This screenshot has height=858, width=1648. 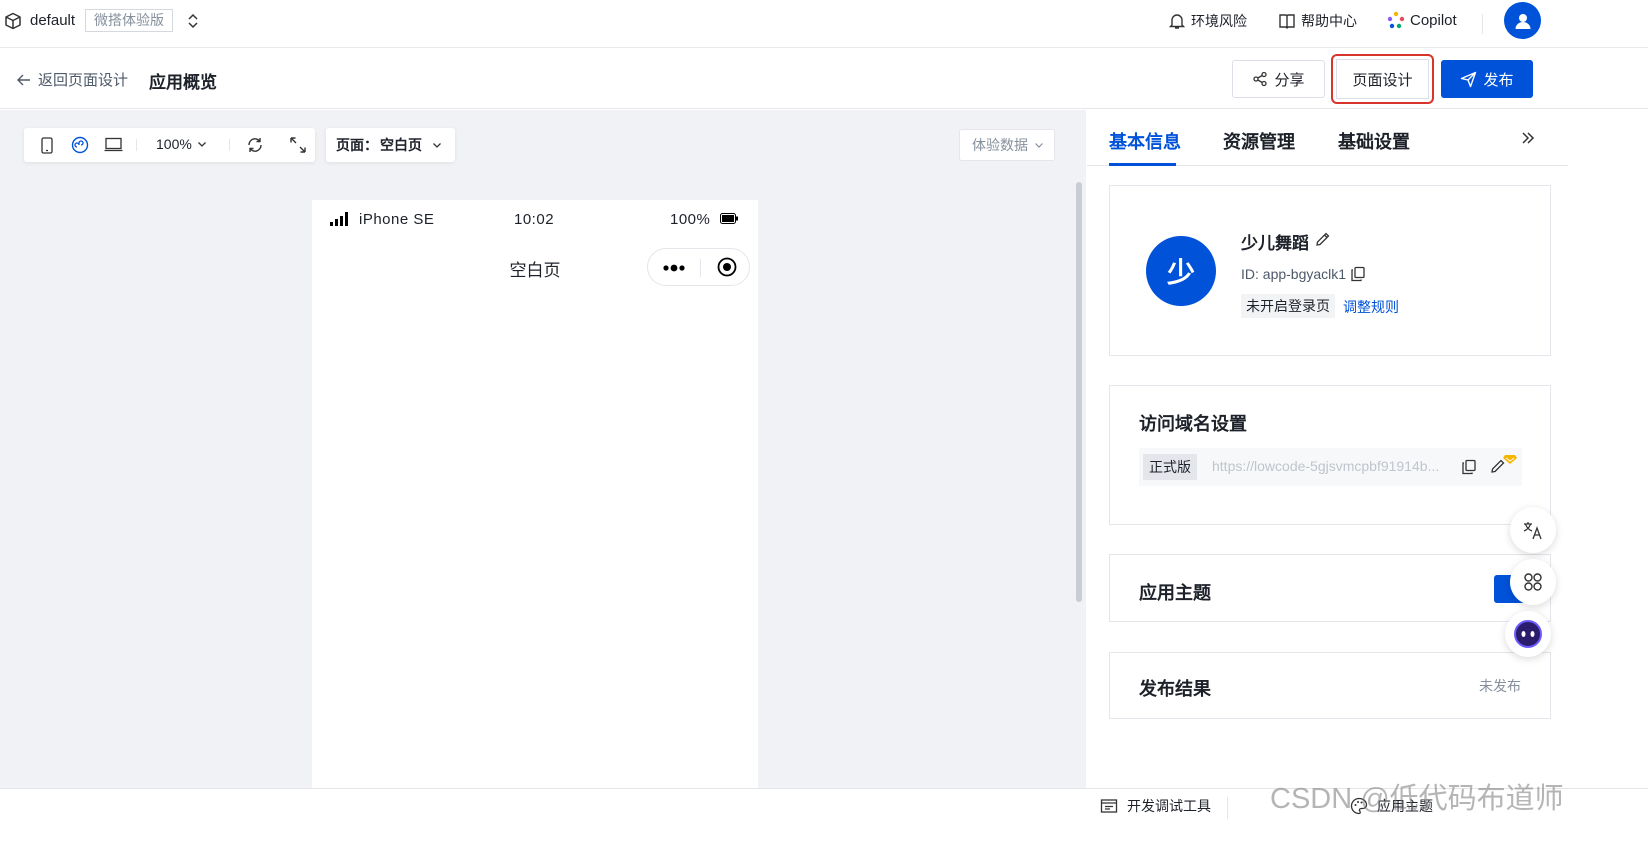 What do you see at coordinates (13, 21) in the screenshot?
I see `cube-icon` at bounding box center [13, 21].